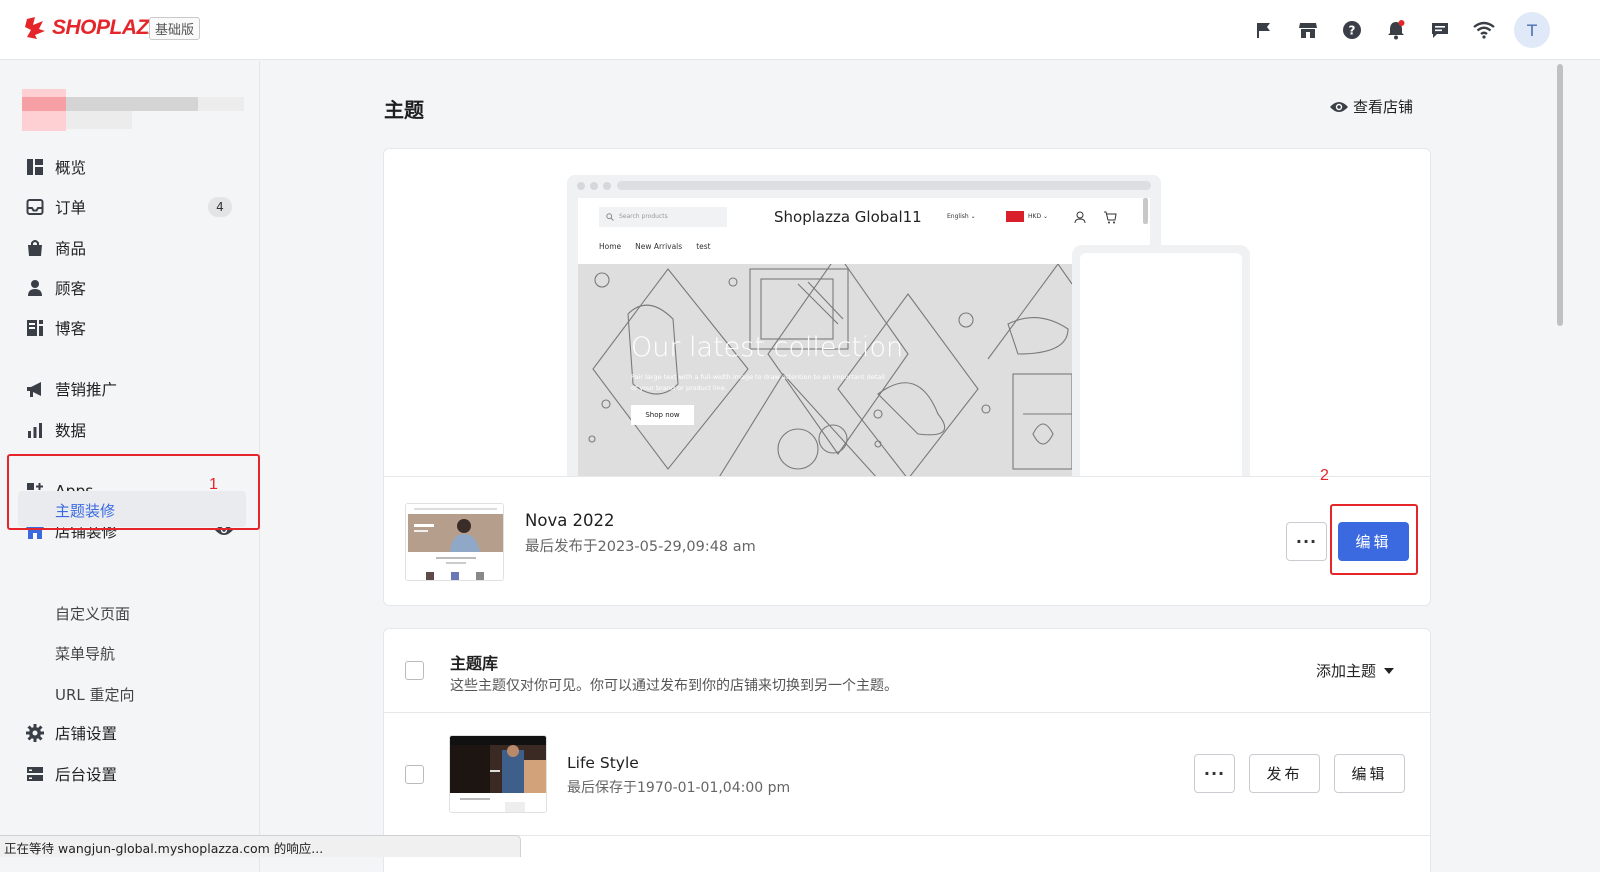  What do you see at coordinates (1306, 541) in the screenshot?
I see `current-theme-more-button: ···` at bounding box center [1306, 541].